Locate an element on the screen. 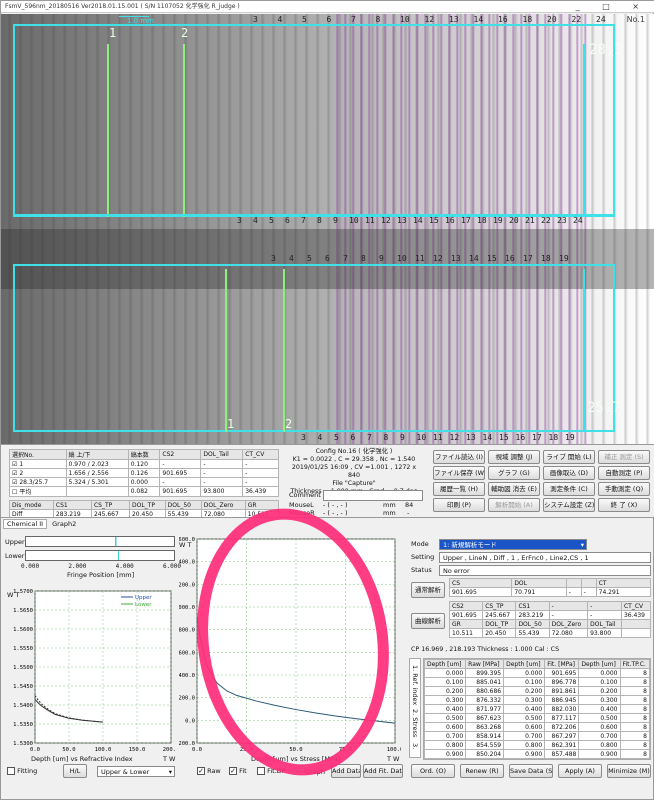 This screenshot has height=800, width=654. left-plot-tw: T W is located at coordinates (169, 759).